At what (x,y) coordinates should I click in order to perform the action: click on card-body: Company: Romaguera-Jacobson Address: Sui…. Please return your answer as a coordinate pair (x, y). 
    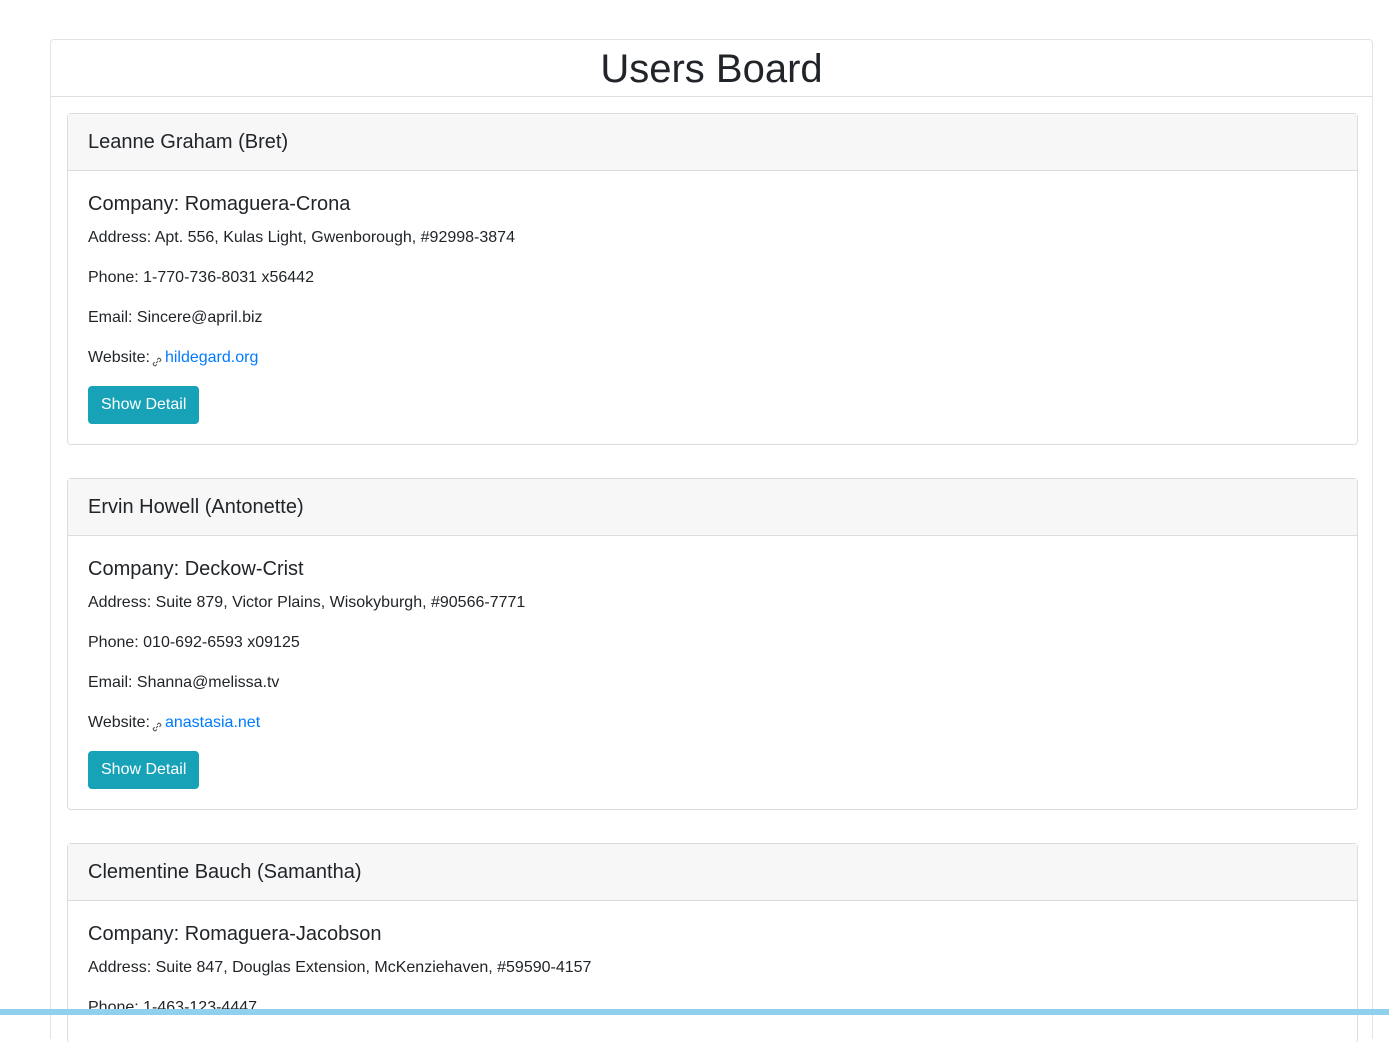
    Looking at the image, I should click on (712, 978).